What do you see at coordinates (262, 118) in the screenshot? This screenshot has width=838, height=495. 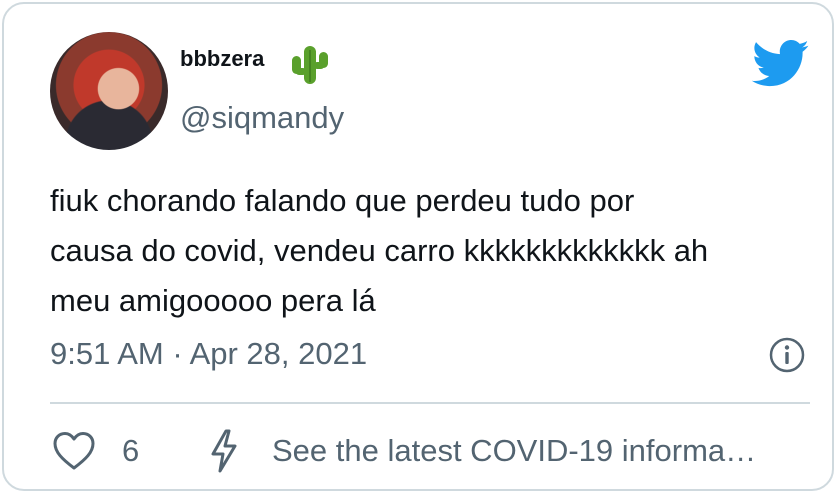 I see `user-handle: @siqmandy` at bounding box center [262, 118].